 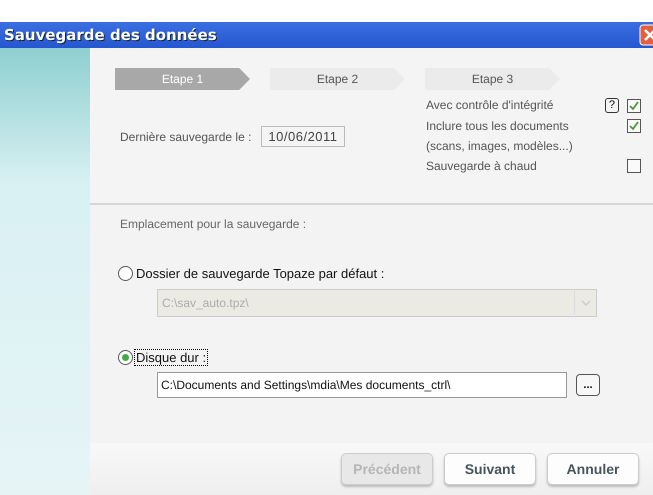 I want to click on section-heading: Emplacement pour la sauvegarde :, so click(x=214, y=224).